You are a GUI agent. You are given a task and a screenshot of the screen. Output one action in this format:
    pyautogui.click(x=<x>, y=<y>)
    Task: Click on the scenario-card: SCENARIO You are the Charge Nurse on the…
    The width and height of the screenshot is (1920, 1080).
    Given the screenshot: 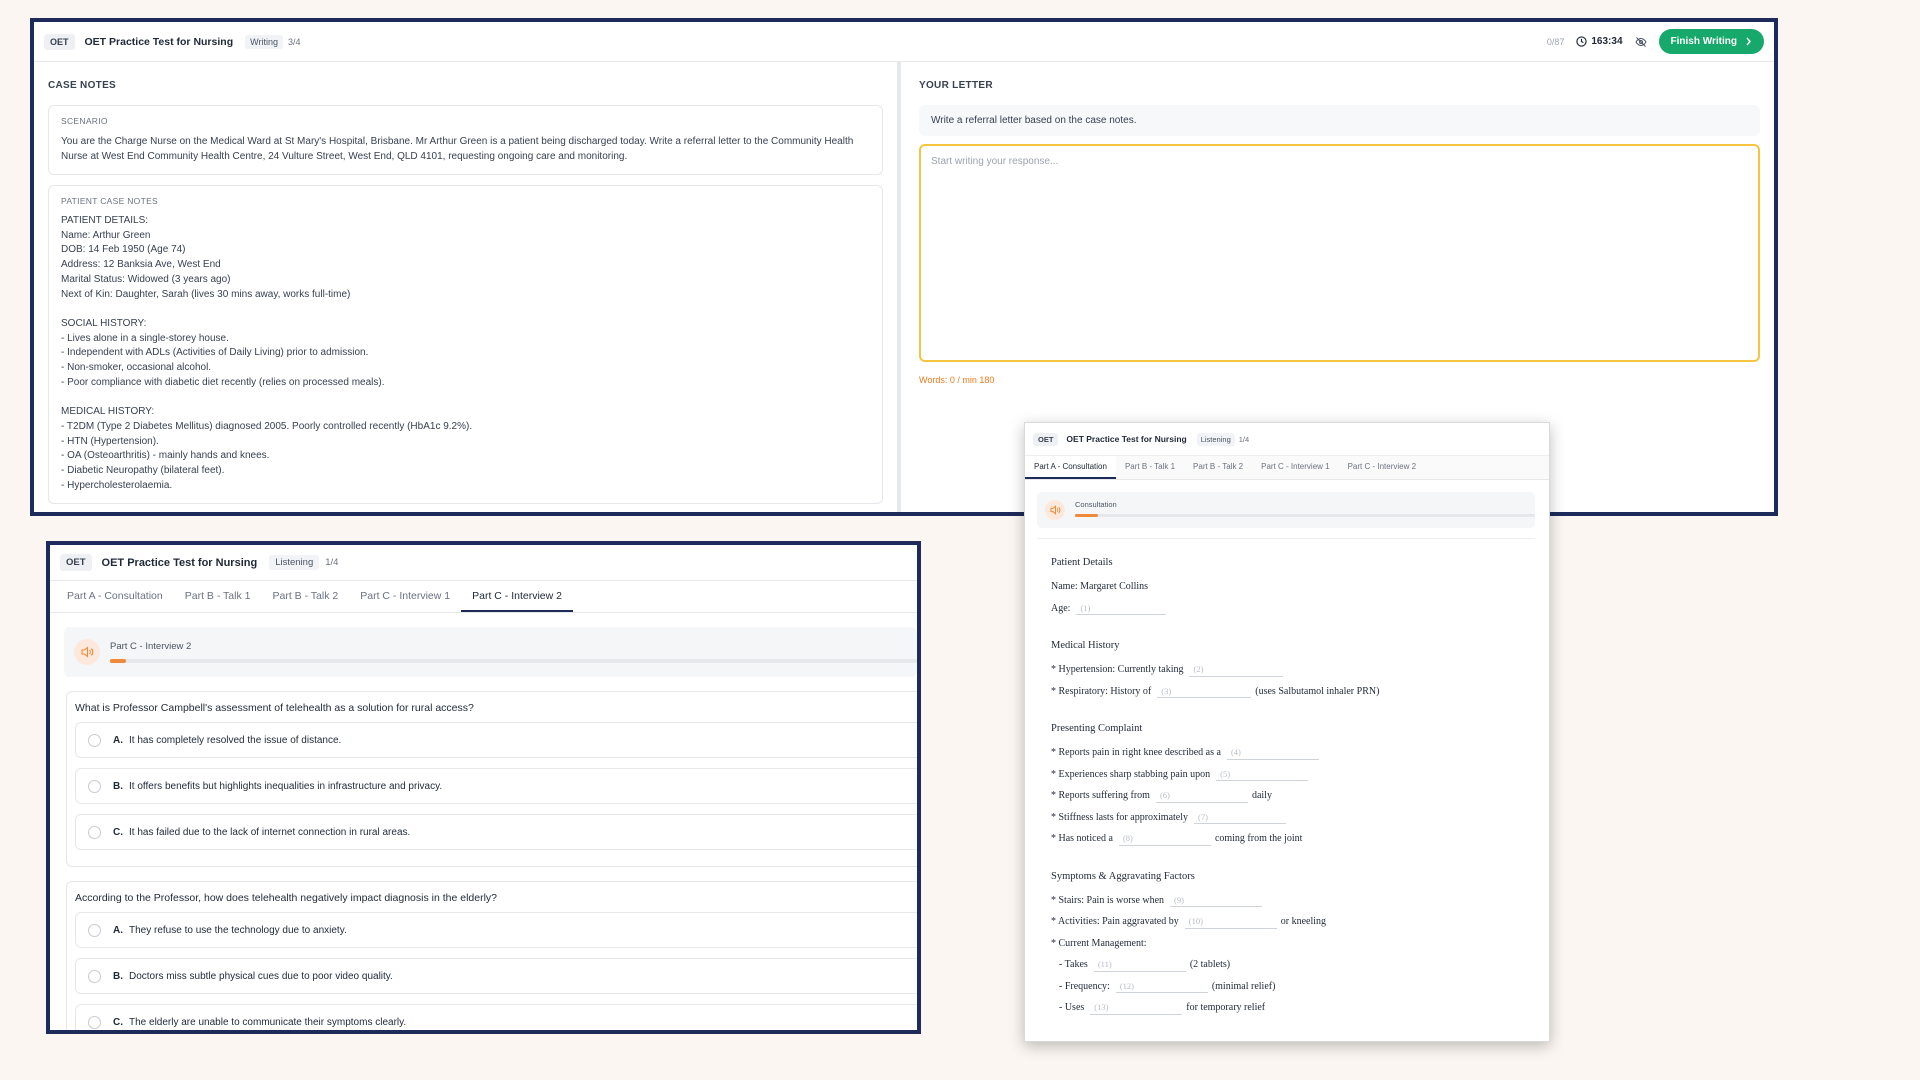 What is the action you would take?
    pyautogui.click(x=465, y=140)
    